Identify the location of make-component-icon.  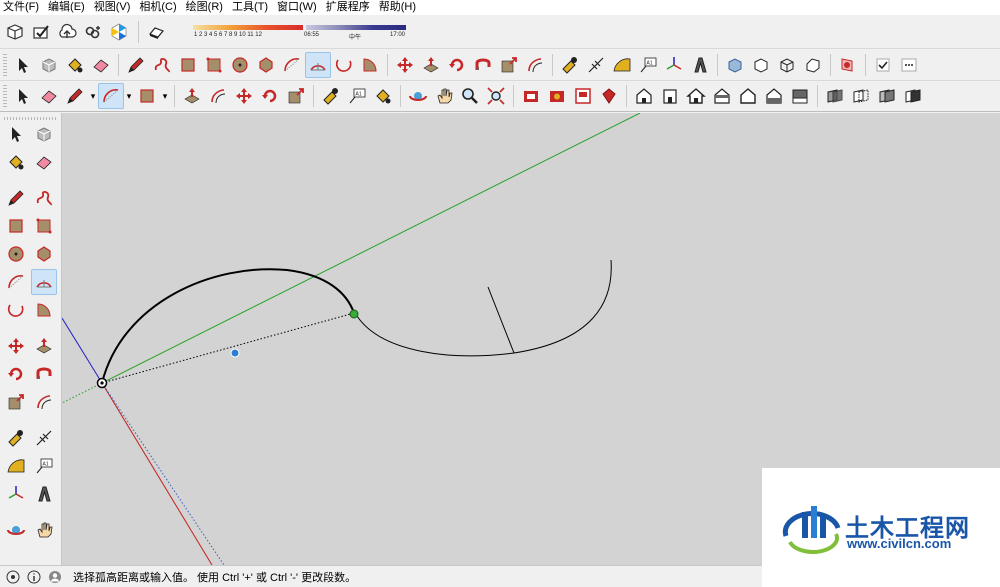
(44, 134).